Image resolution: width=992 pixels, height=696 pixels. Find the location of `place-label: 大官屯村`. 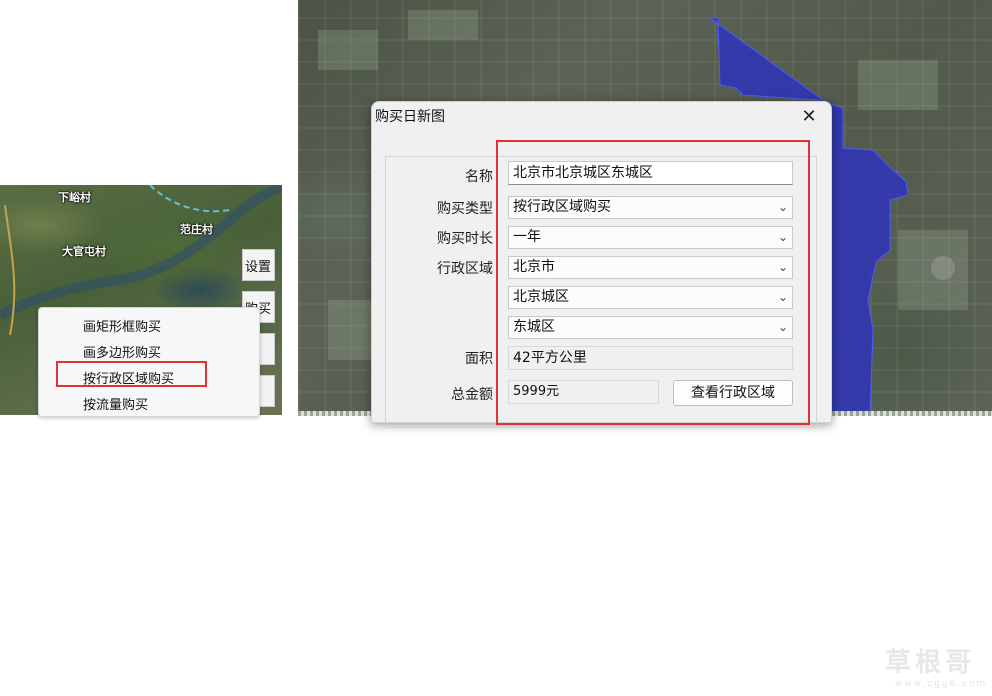

place-label: 大官屯村 is located at coordinates (84, 251).